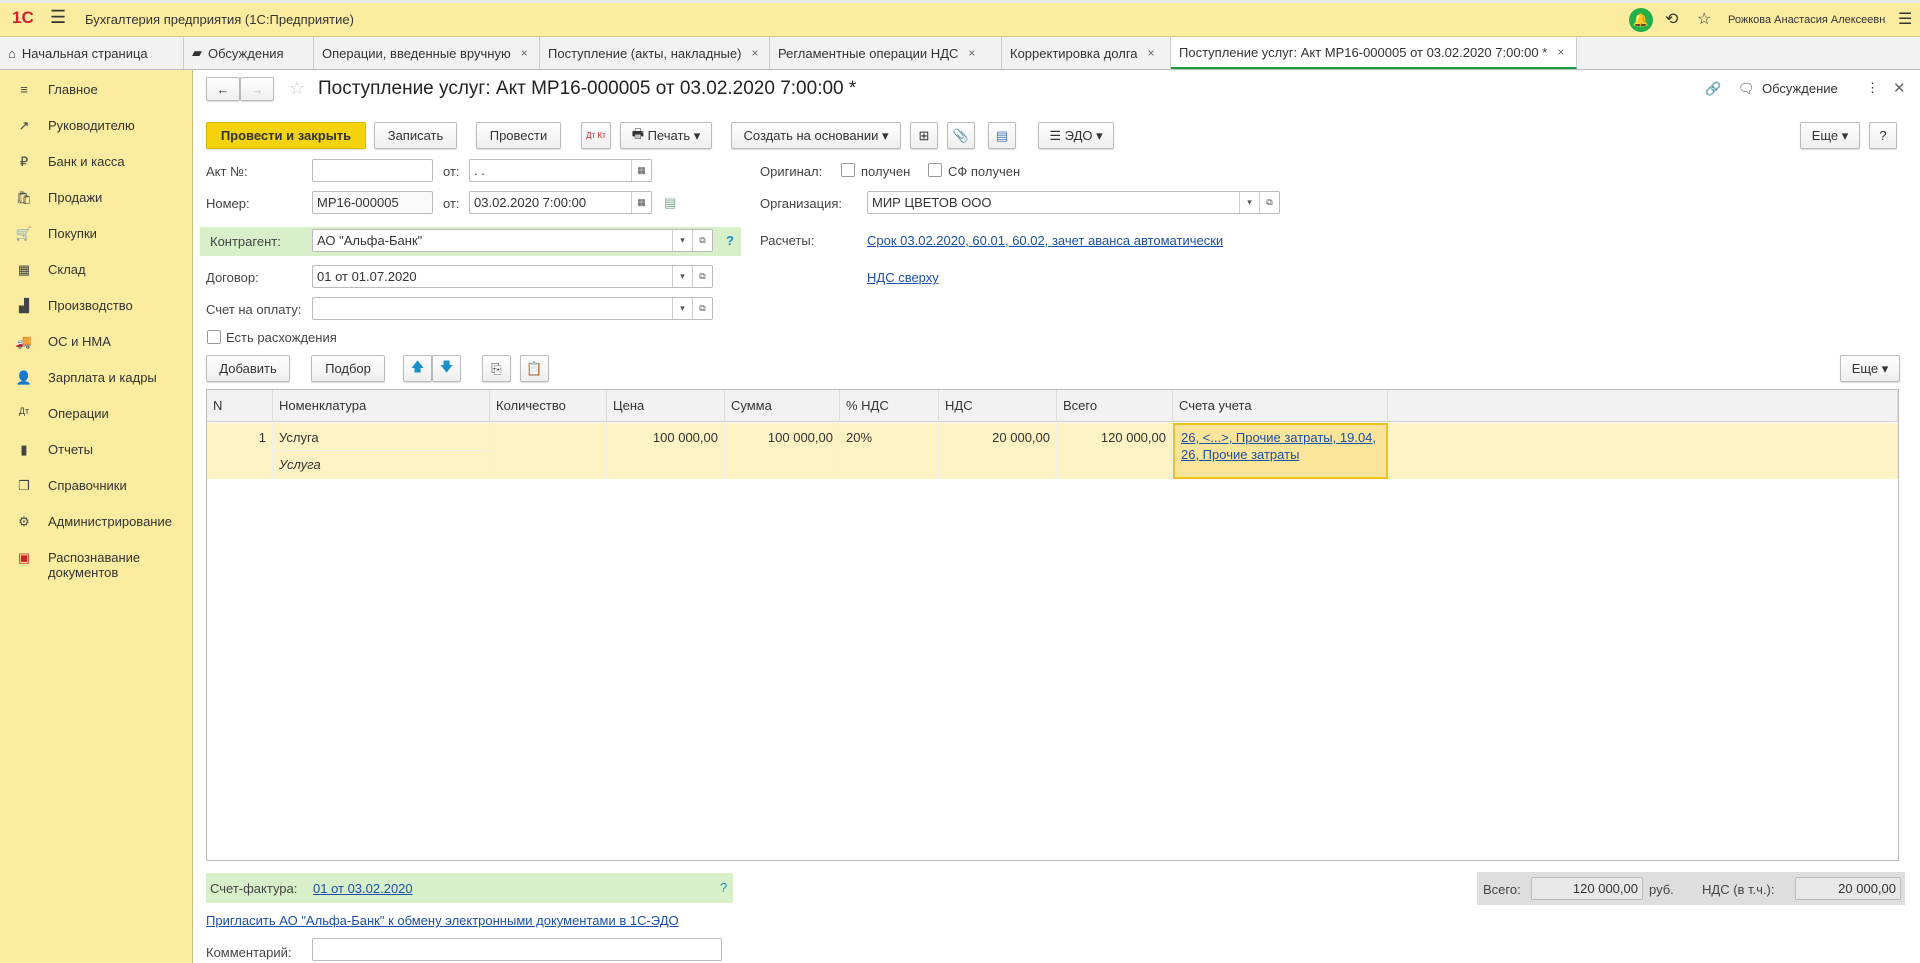  What do you see at coordinates (96, 380) in the screenshot?
I see `sidebar-item-salary: 👤 Зарплата и кадры` at bounding box center [96, 380].